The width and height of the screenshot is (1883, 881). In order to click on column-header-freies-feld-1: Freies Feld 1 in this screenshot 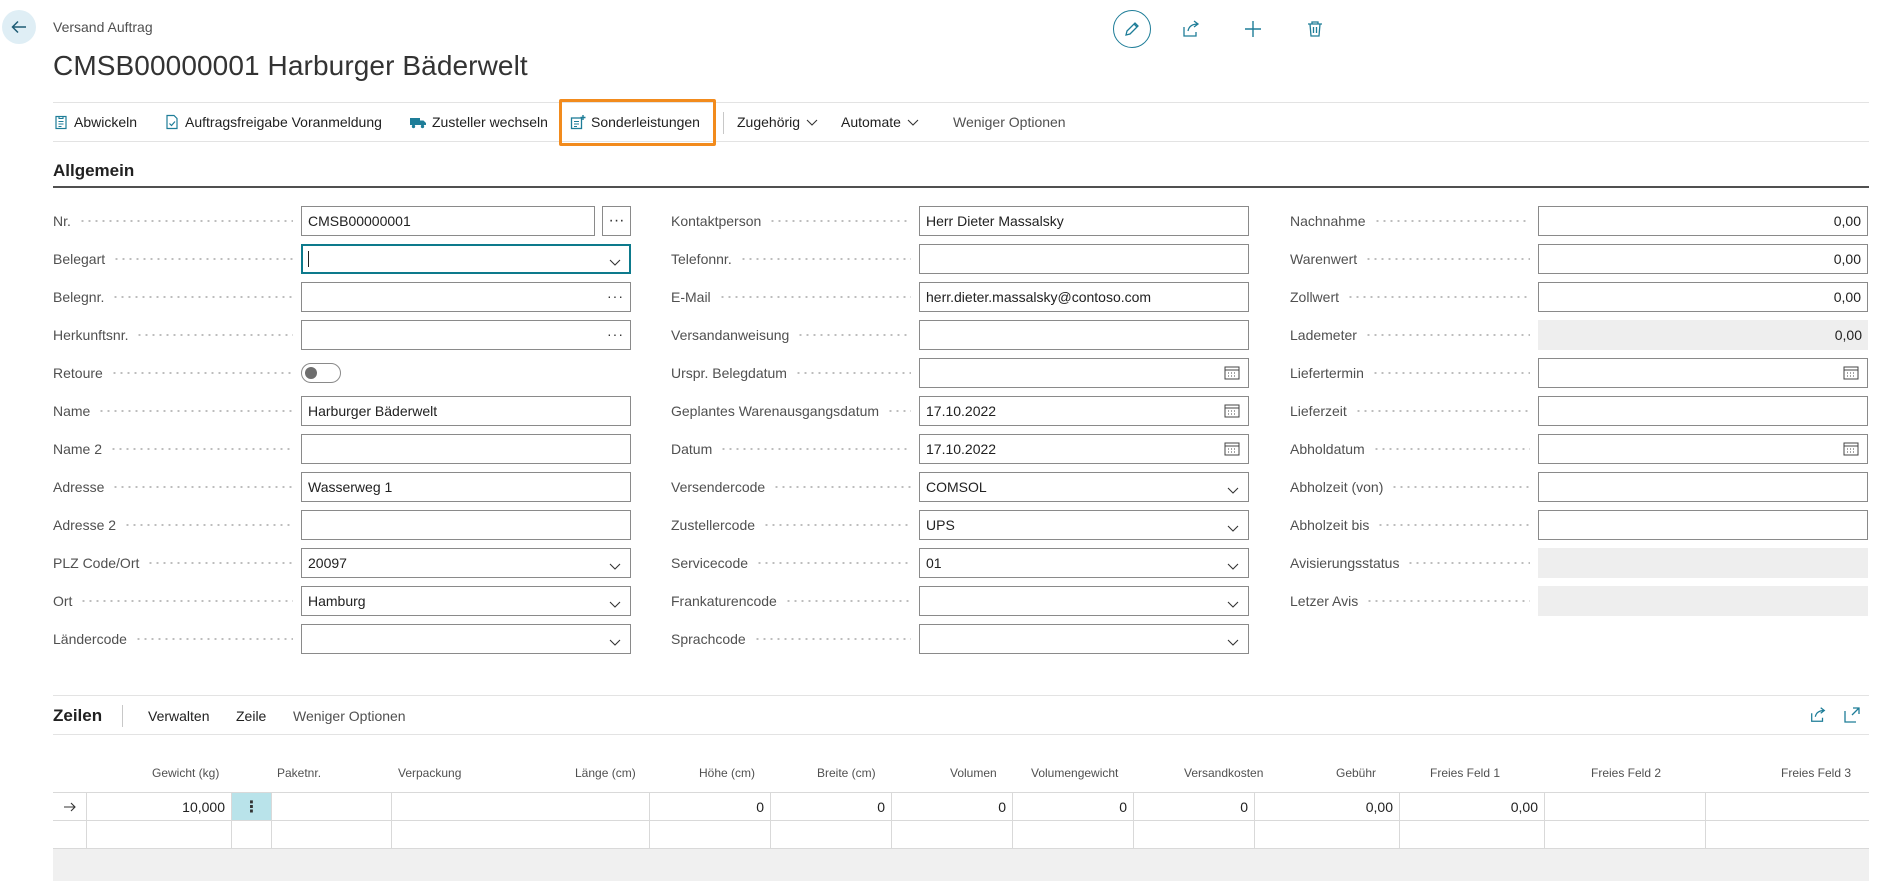, I will do `click(1465, 773)`.